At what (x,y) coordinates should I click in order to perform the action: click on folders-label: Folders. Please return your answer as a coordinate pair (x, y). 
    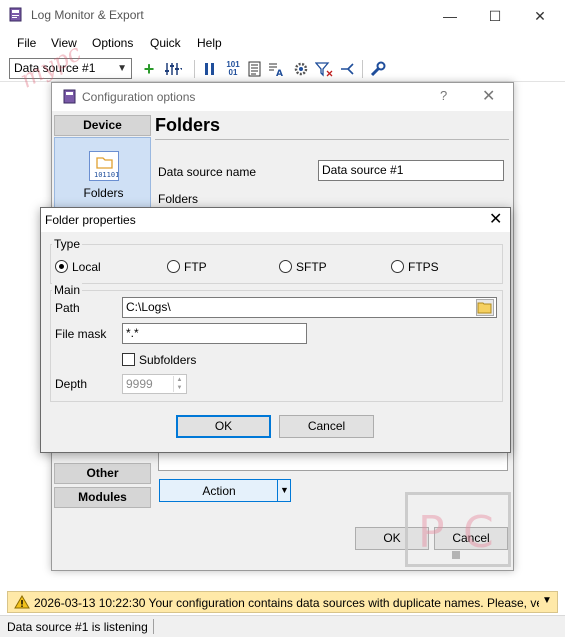
    Looking at the image, I should click on (178, 199).